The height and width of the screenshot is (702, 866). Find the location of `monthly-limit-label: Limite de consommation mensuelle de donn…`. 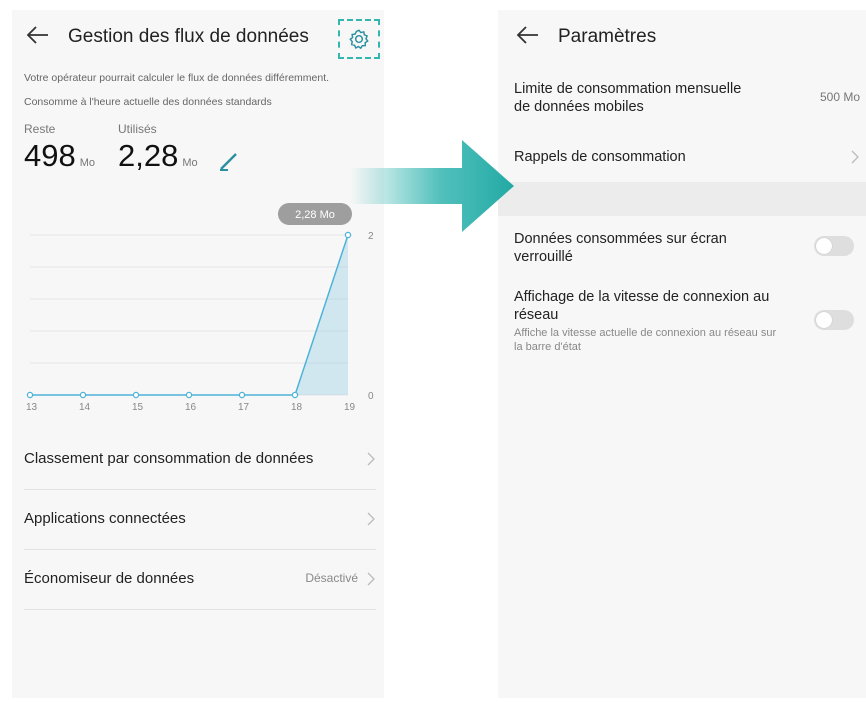

monthly-limit-label: Limite de consommation mensuelle de donn… is located at coordinates (628, 98).